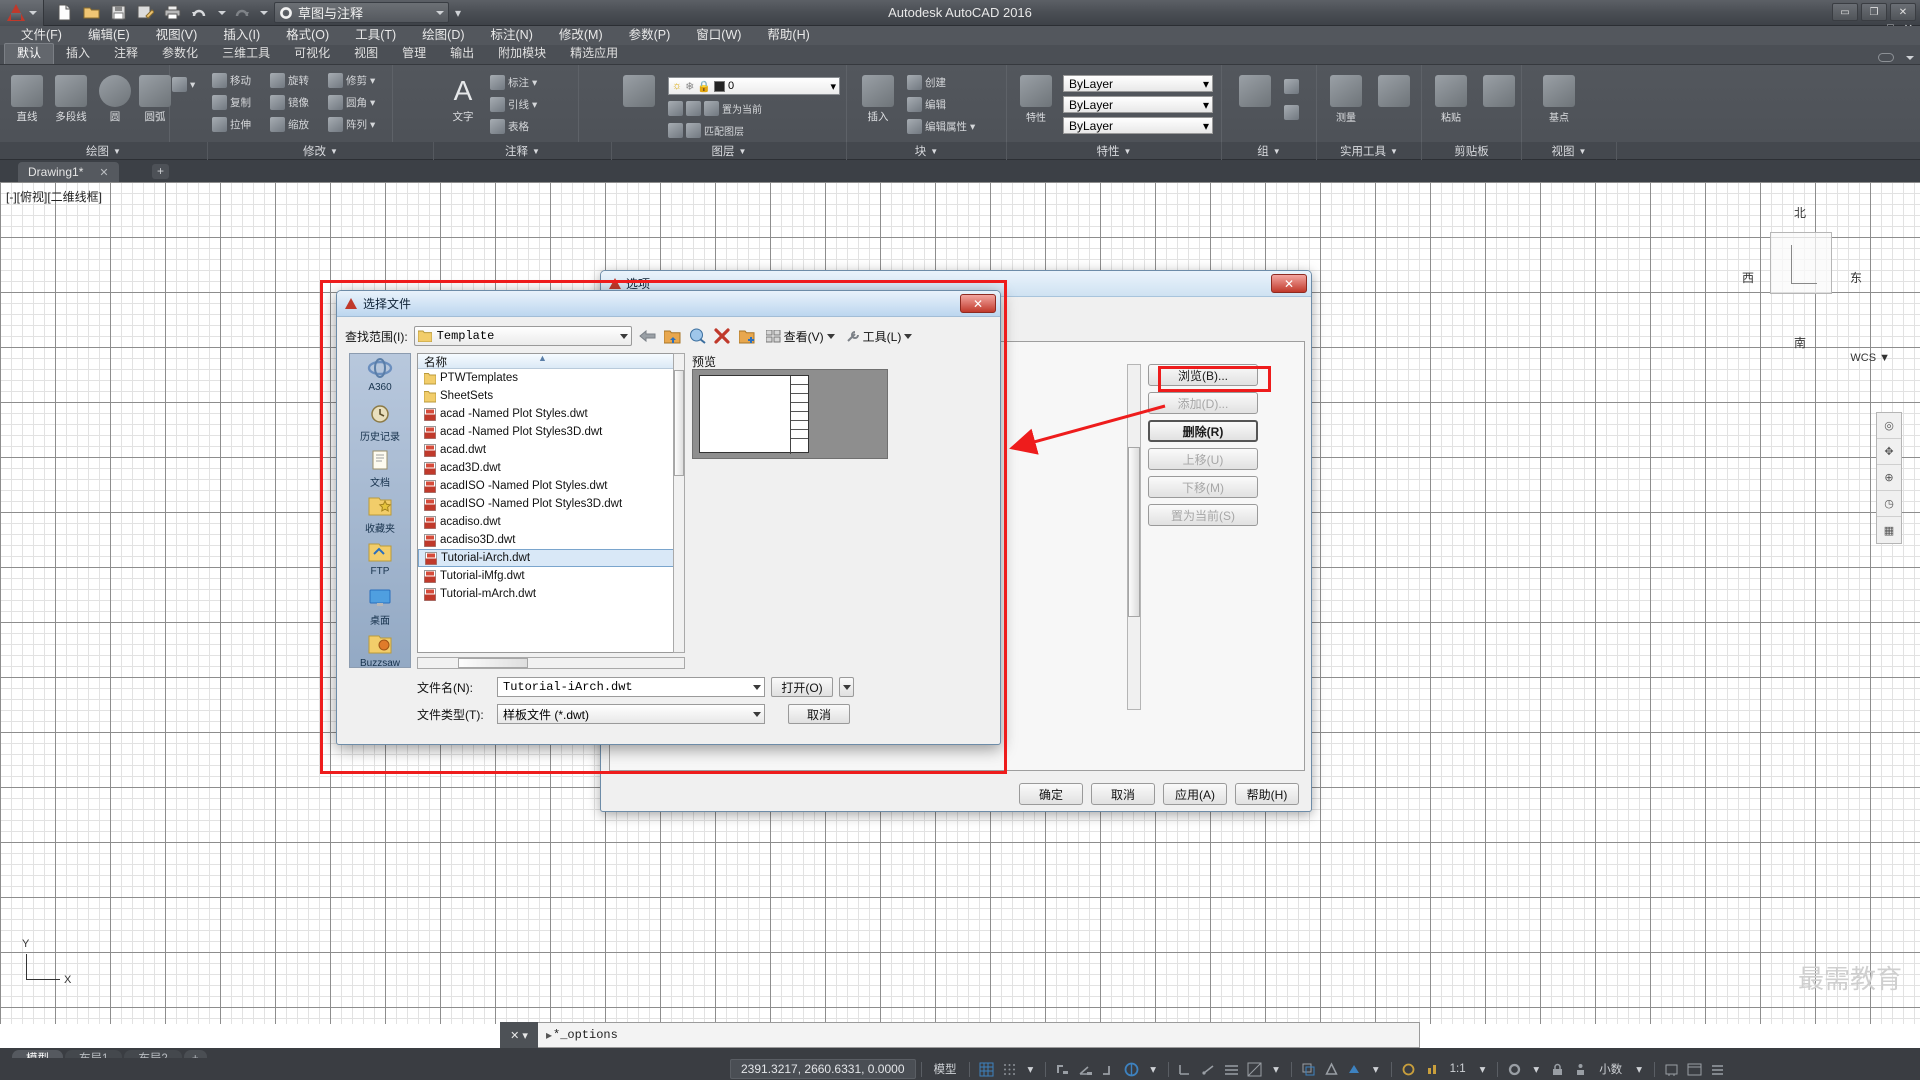 The width and height of the screenshot is (1920, 1080). I want to click on panel-label-layer: 图层 ▼, so click(729, 151).